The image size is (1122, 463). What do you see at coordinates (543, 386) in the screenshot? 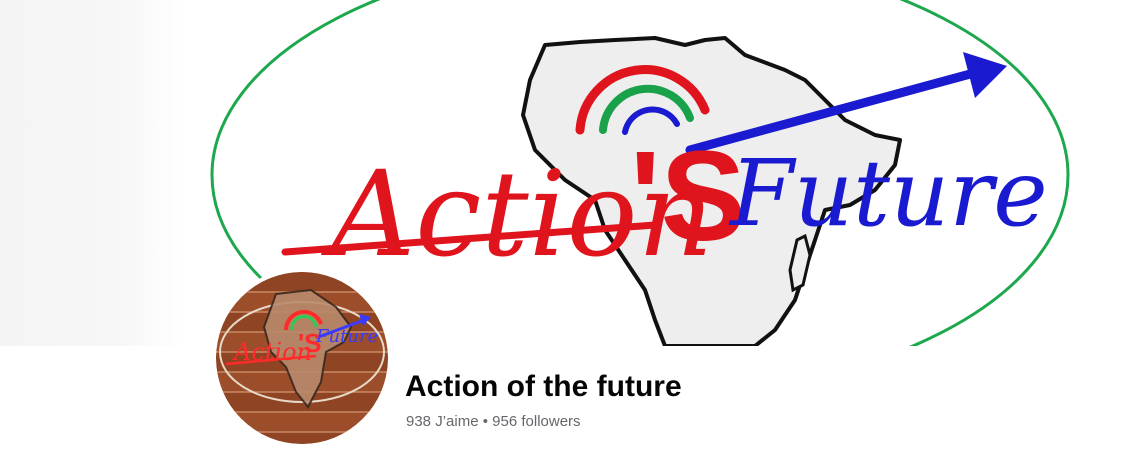
I see `page-title: Action of the future` at bounding box center [543, 386].